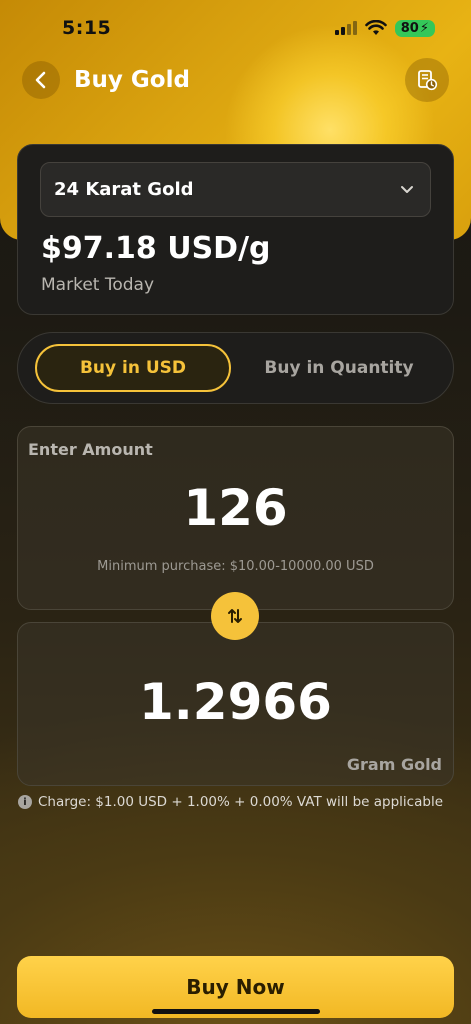 This screenshot has width=471, height=1024. What do you see at coordinates (409, 28) in the screenshot?
I see `battery-level: 80` at bounding box center [409, 28].